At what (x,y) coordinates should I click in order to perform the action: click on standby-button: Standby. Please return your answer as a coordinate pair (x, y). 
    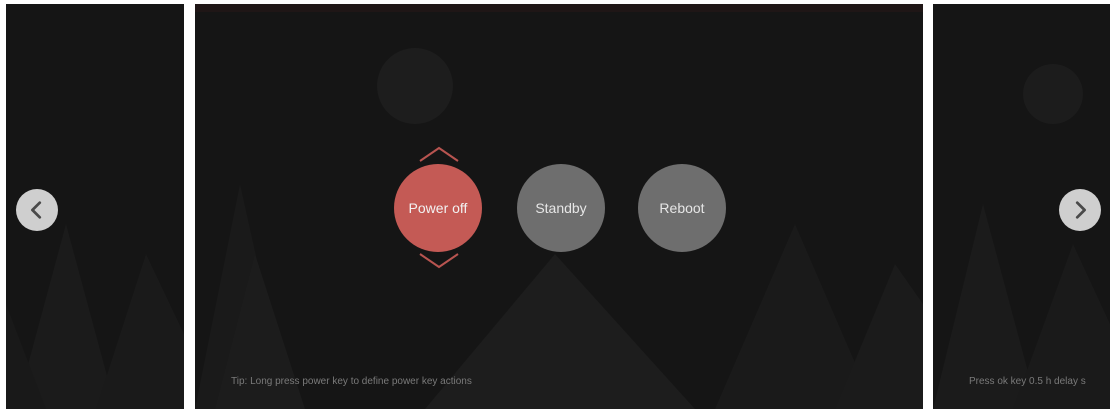
    Looking at the image, I should click on (561, 208).